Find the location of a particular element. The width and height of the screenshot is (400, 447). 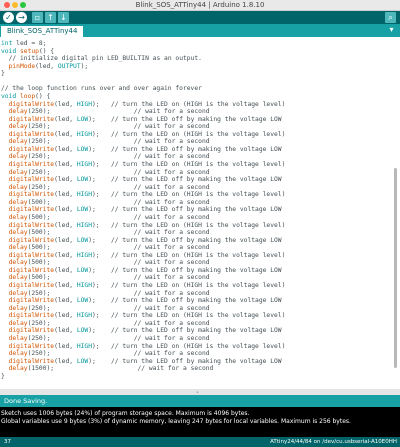

verify-button: ✓ is located at coordinates (8, 17).